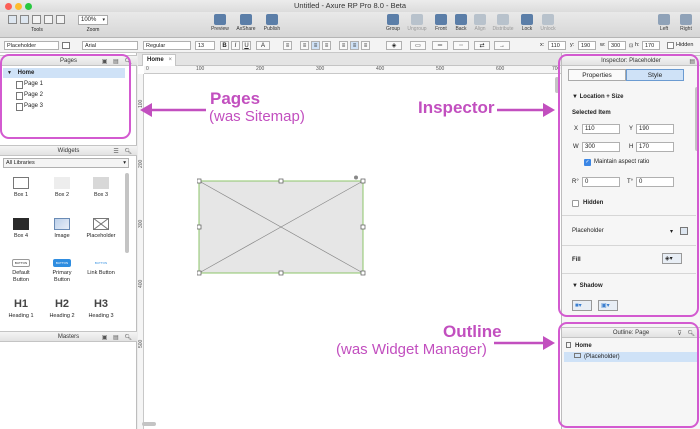 The width and height of the screenshot is (700, 429). What do you see at coordinates (456, 107) in the screenshot?
I see `inspector-callout-title: Inspector` at bounding box center [456, 107].